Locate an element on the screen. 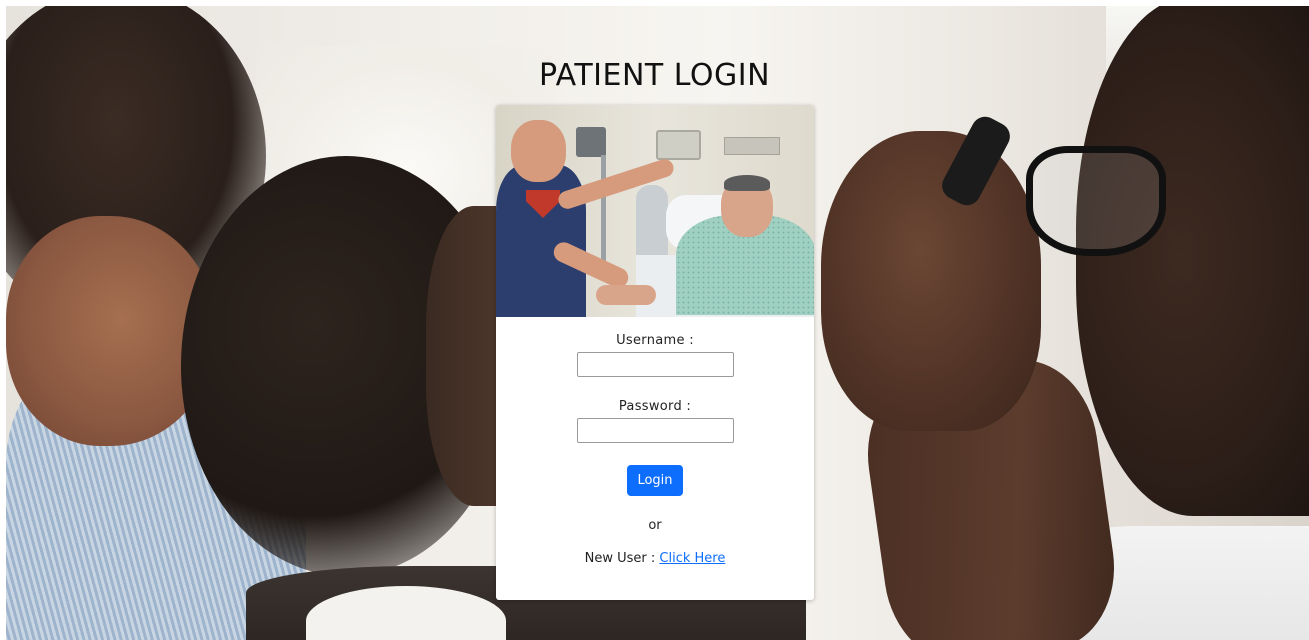 The image size is (1309, 640). new-user-label: New User : is located at coordinates (620, 558).